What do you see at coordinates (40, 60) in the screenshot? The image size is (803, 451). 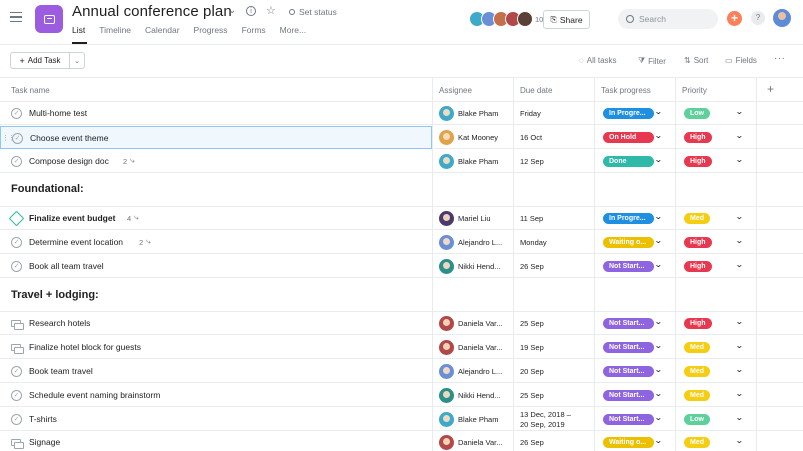 I see `add-task-button: + Add Task` at bounding box center [40, 60].